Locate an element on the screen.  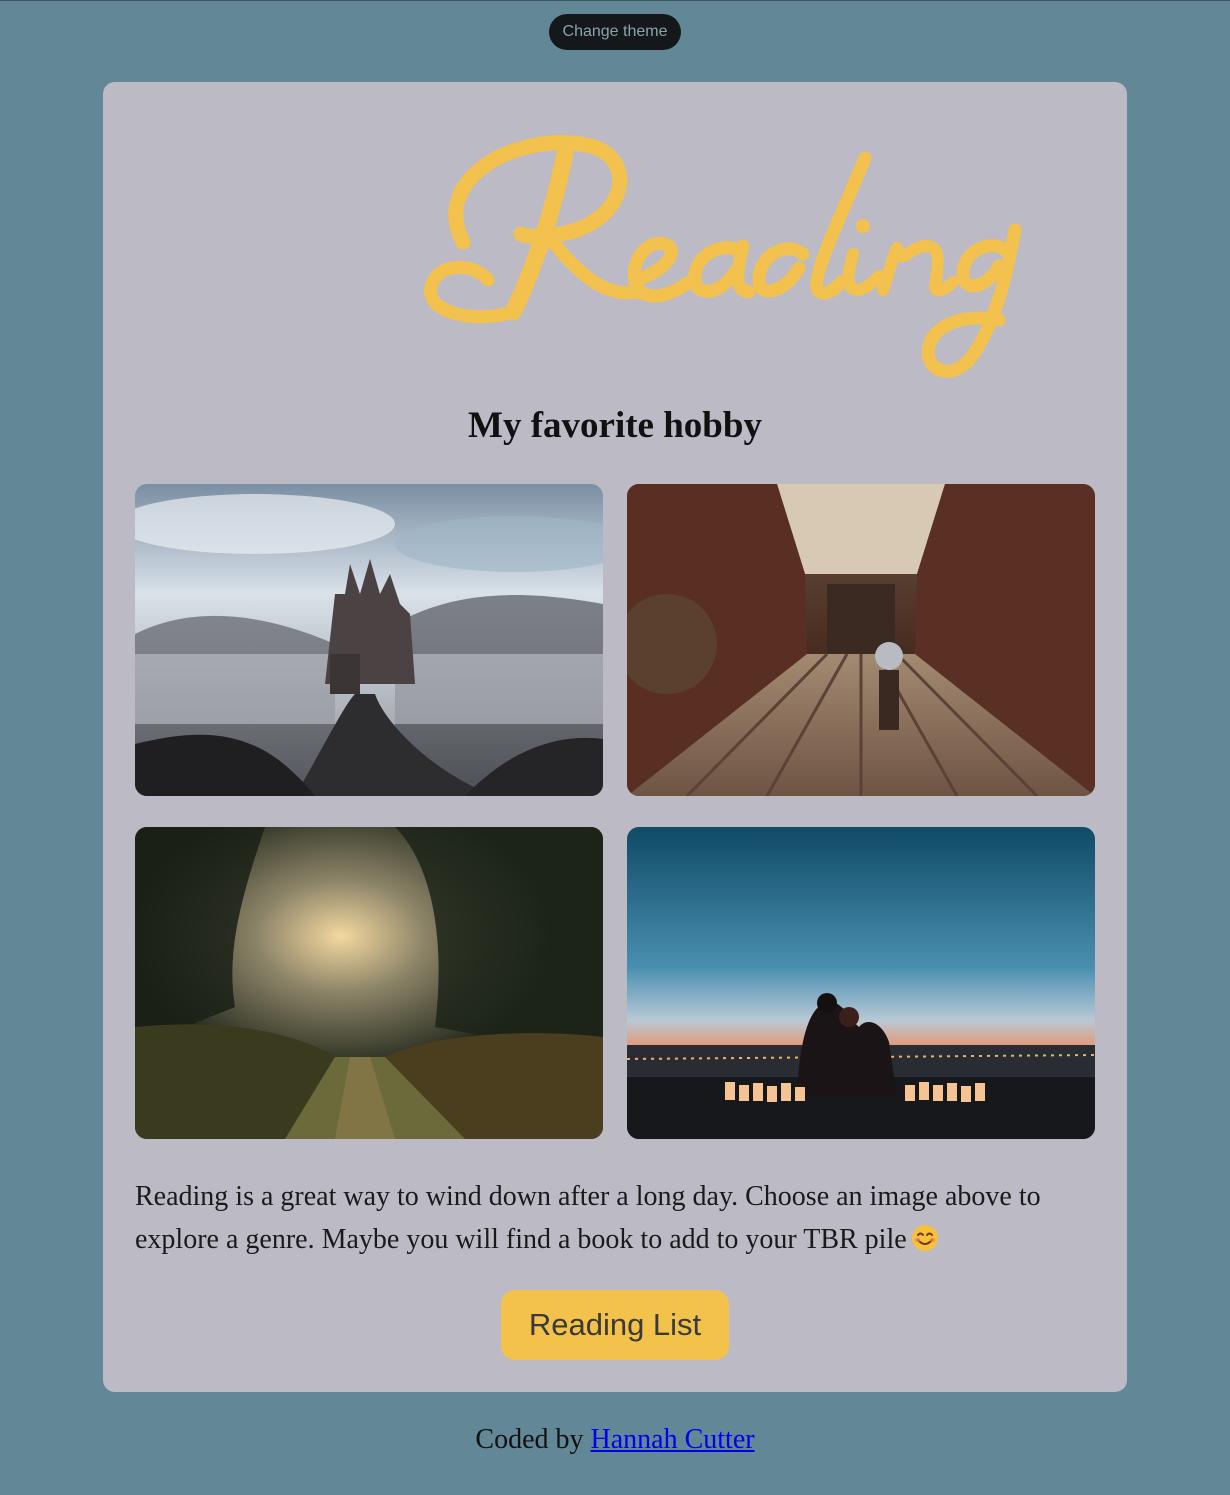
sunset-couple-image is located at coordinates (861, 983).